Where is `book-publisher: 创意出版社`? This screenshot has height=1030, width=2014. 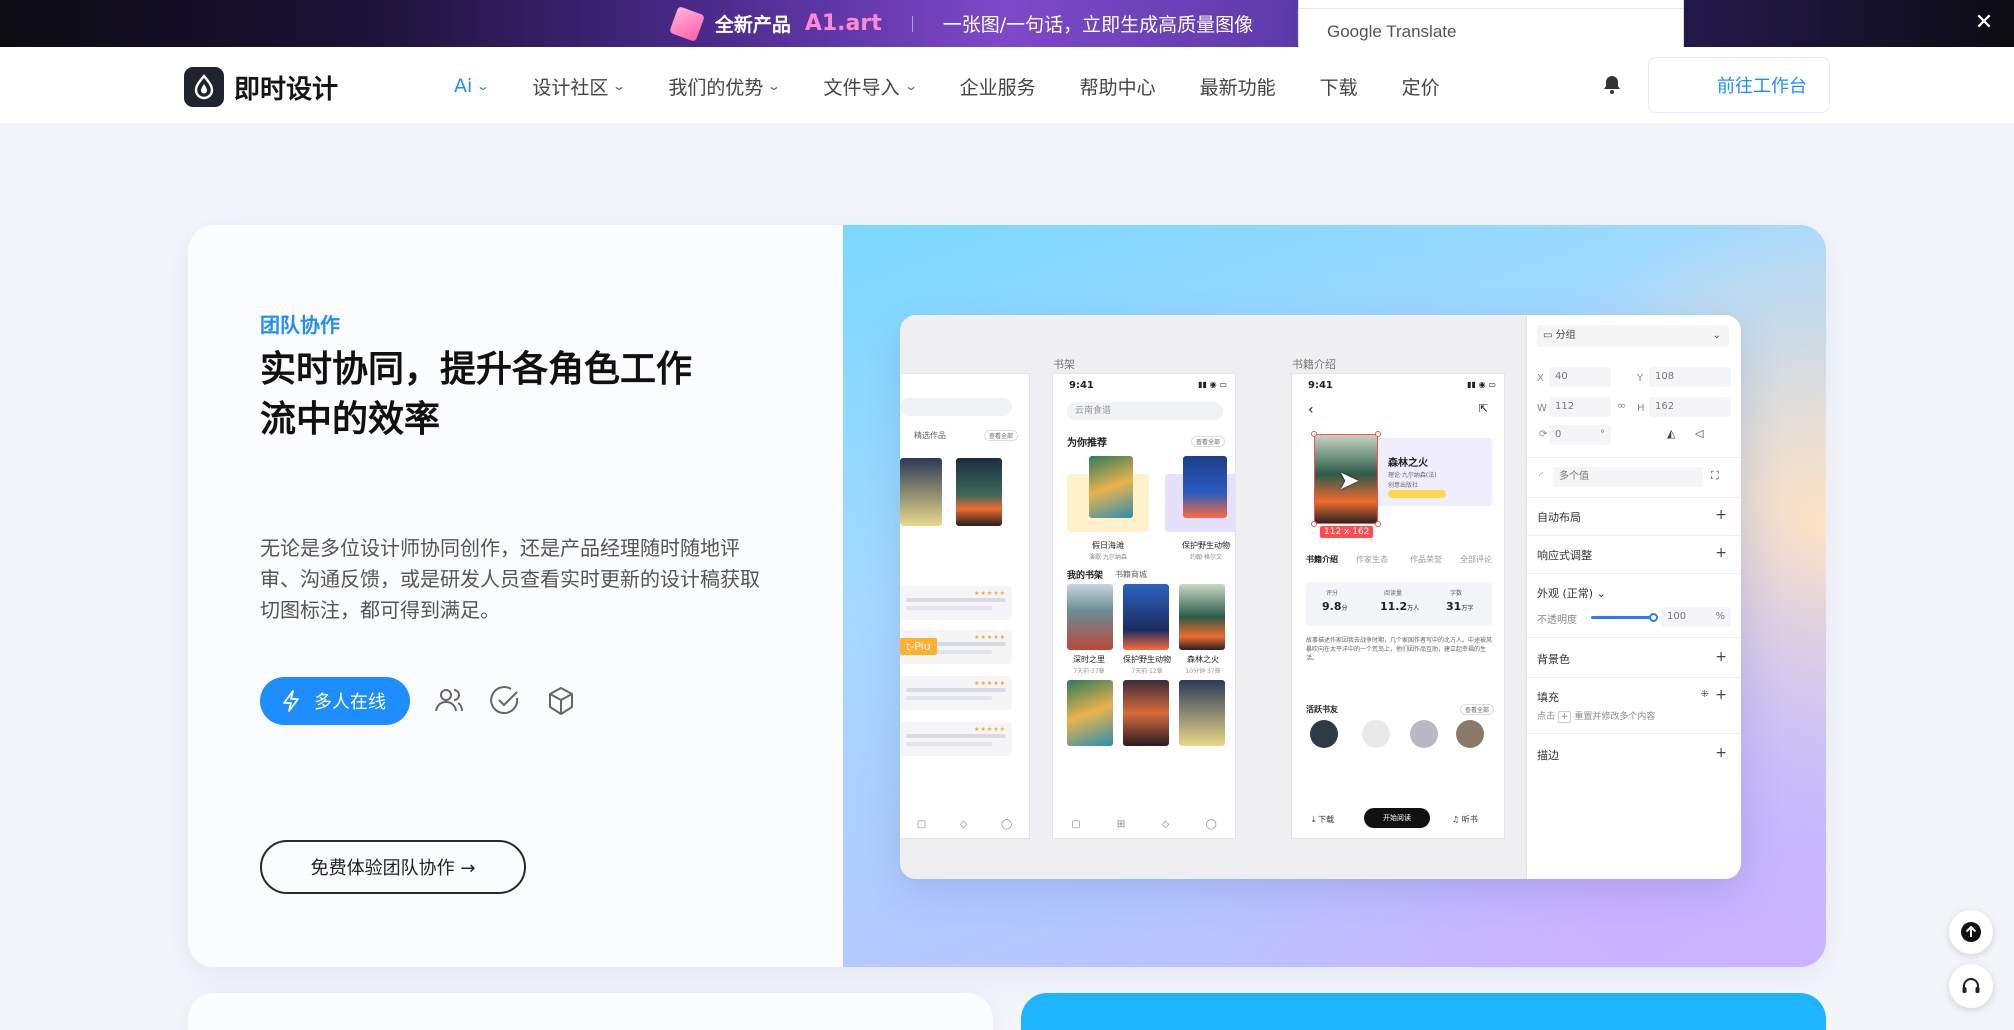 book-publisher: 创意出版社 is located at coordinates (1403, 485).